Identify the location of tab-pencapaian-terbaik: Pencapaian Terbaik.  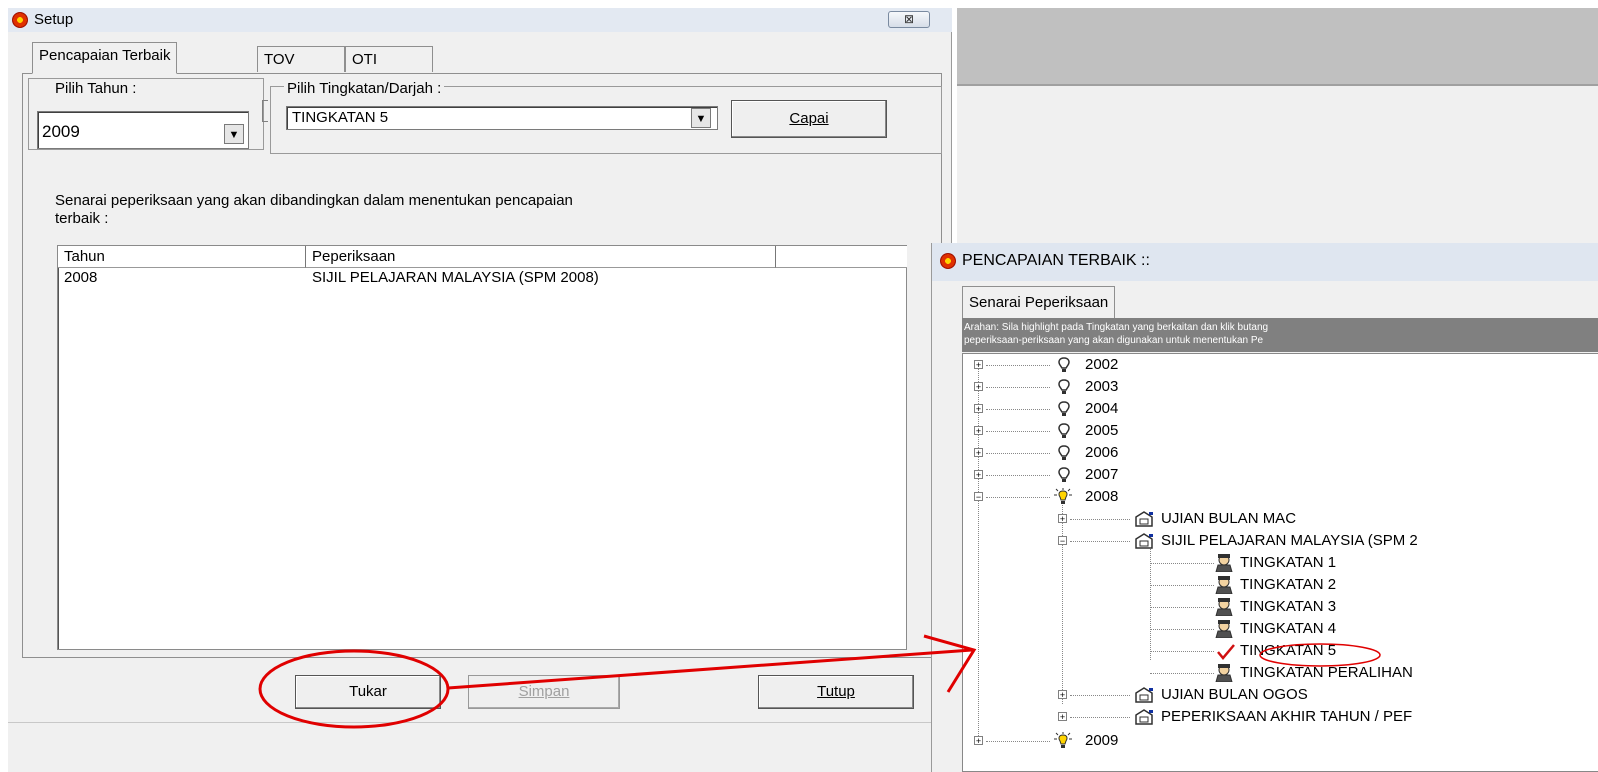
(105, 58).